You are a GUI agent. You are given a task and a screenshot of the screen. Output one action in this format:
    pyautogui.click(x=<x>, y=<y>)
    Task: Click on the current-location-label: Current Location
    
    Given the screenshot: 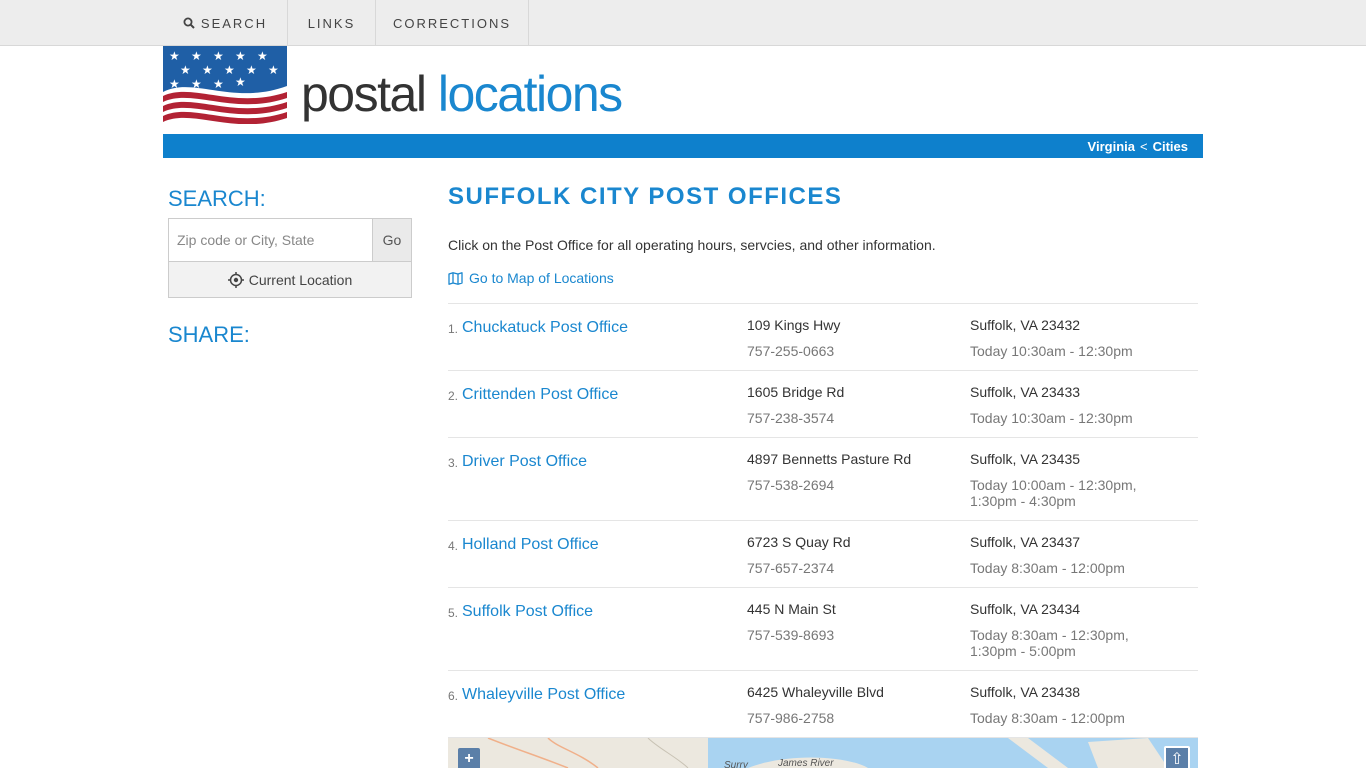 What is the action you would take?
    pyautogui.click(x=300, y=279)
    